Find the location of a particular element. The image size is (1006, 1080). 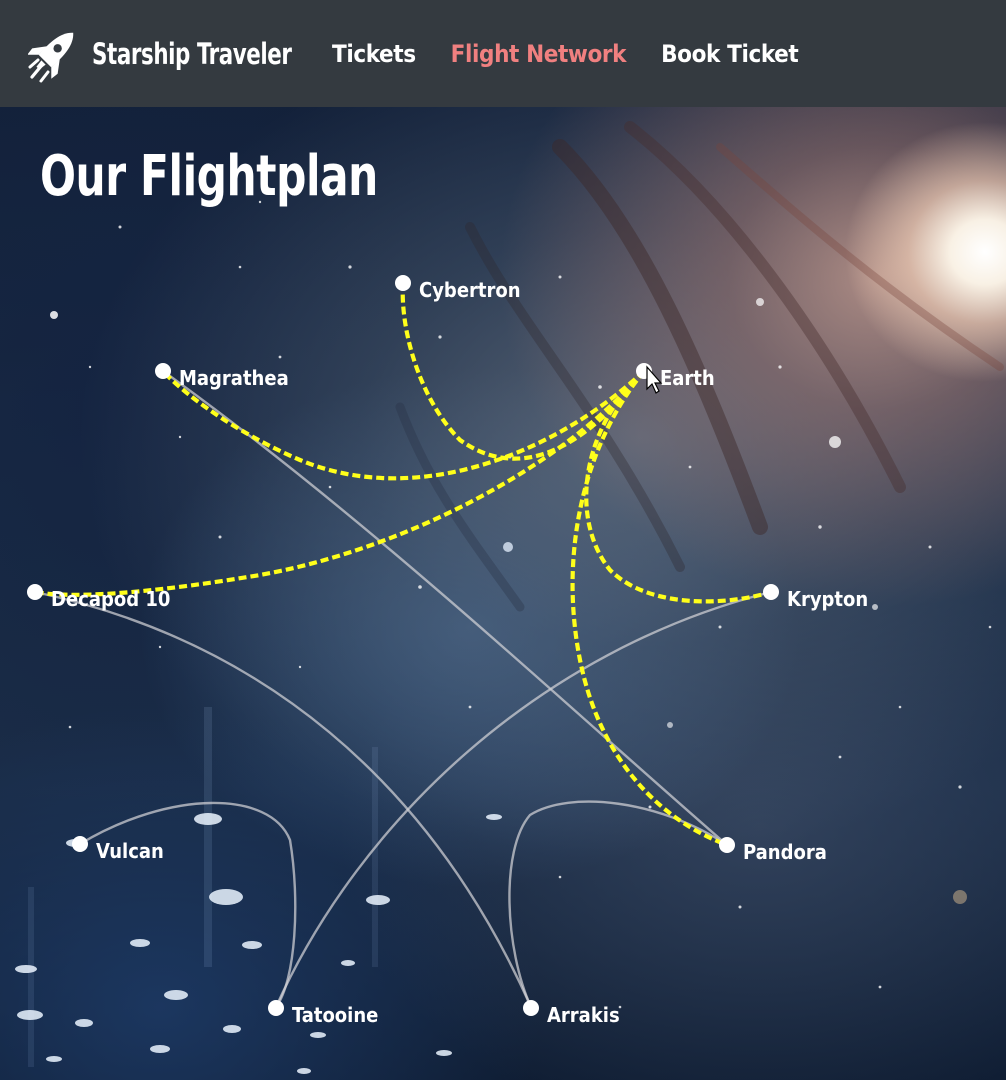

planet-magrathea: Magrathea is located at coordinates (222, 376).